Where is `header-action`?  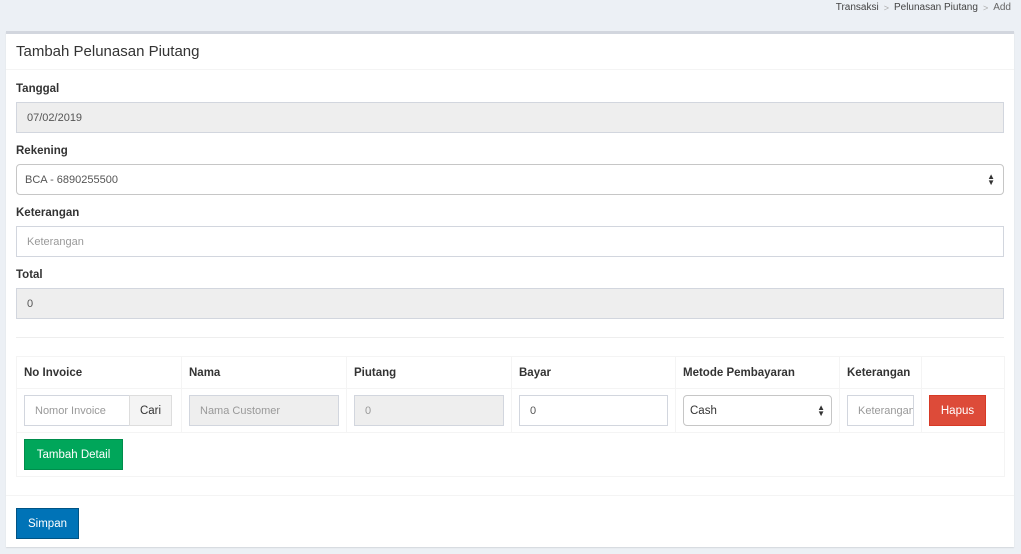
header-action is located at coordinates (963, 372).